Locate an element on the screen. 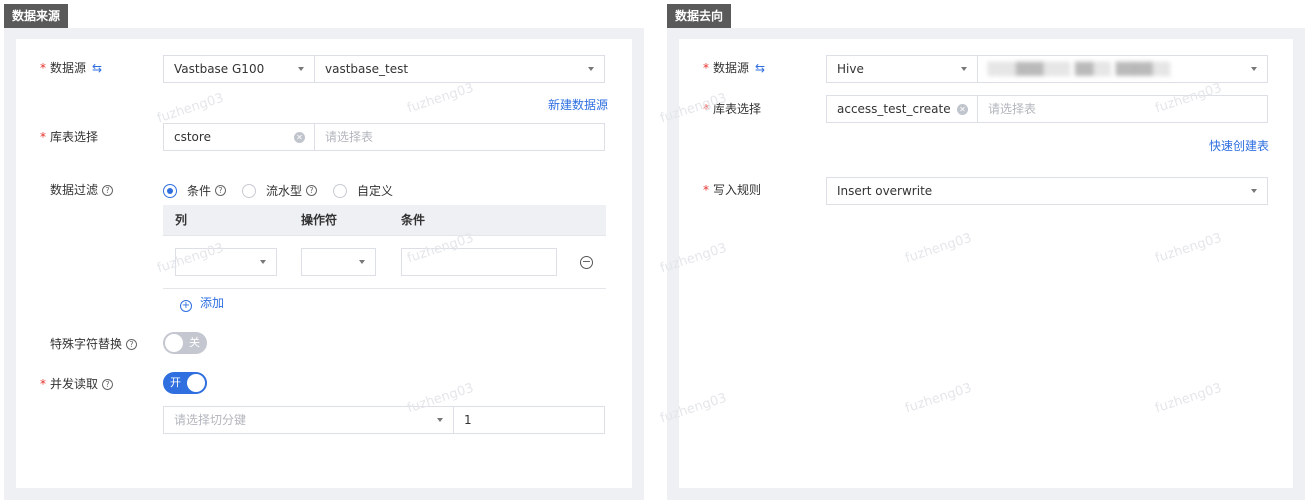  add-filter-button: + 添加 is located at coordinates (202, 303).